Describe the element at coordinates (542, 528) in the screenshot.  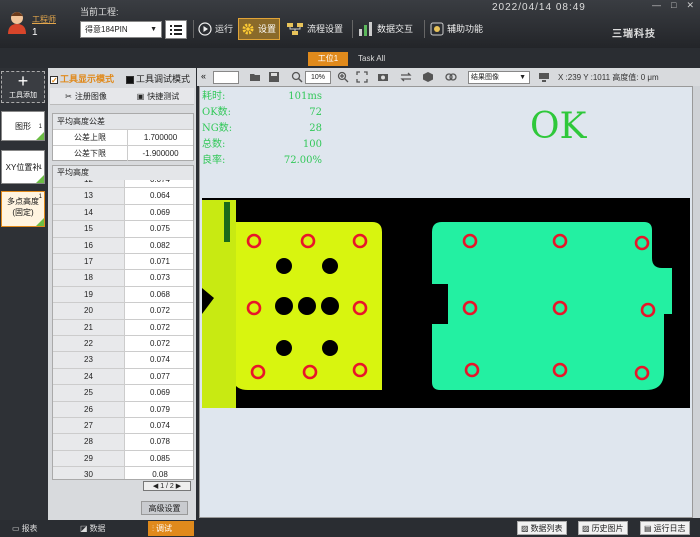
I see `data-list-button: ▨ 数据列表` at that location.